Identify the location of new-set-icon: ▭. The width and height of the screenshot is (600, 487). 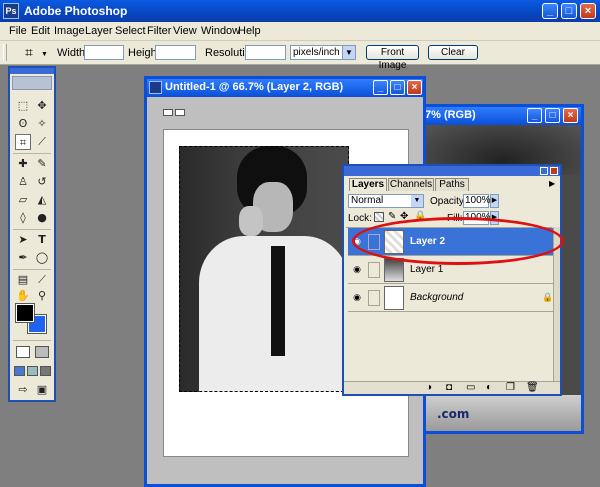
(470, 387).